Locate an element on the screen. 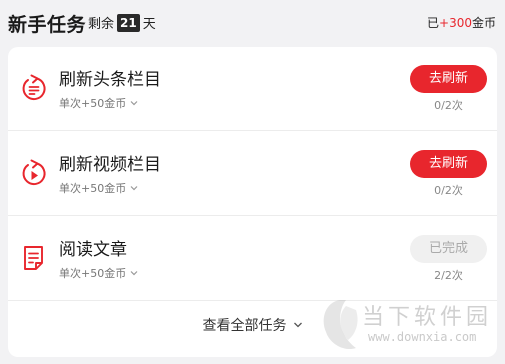 This screenshot has height=364, width=505. task-name: 阅读文章 is located at coordinates (93, 250).